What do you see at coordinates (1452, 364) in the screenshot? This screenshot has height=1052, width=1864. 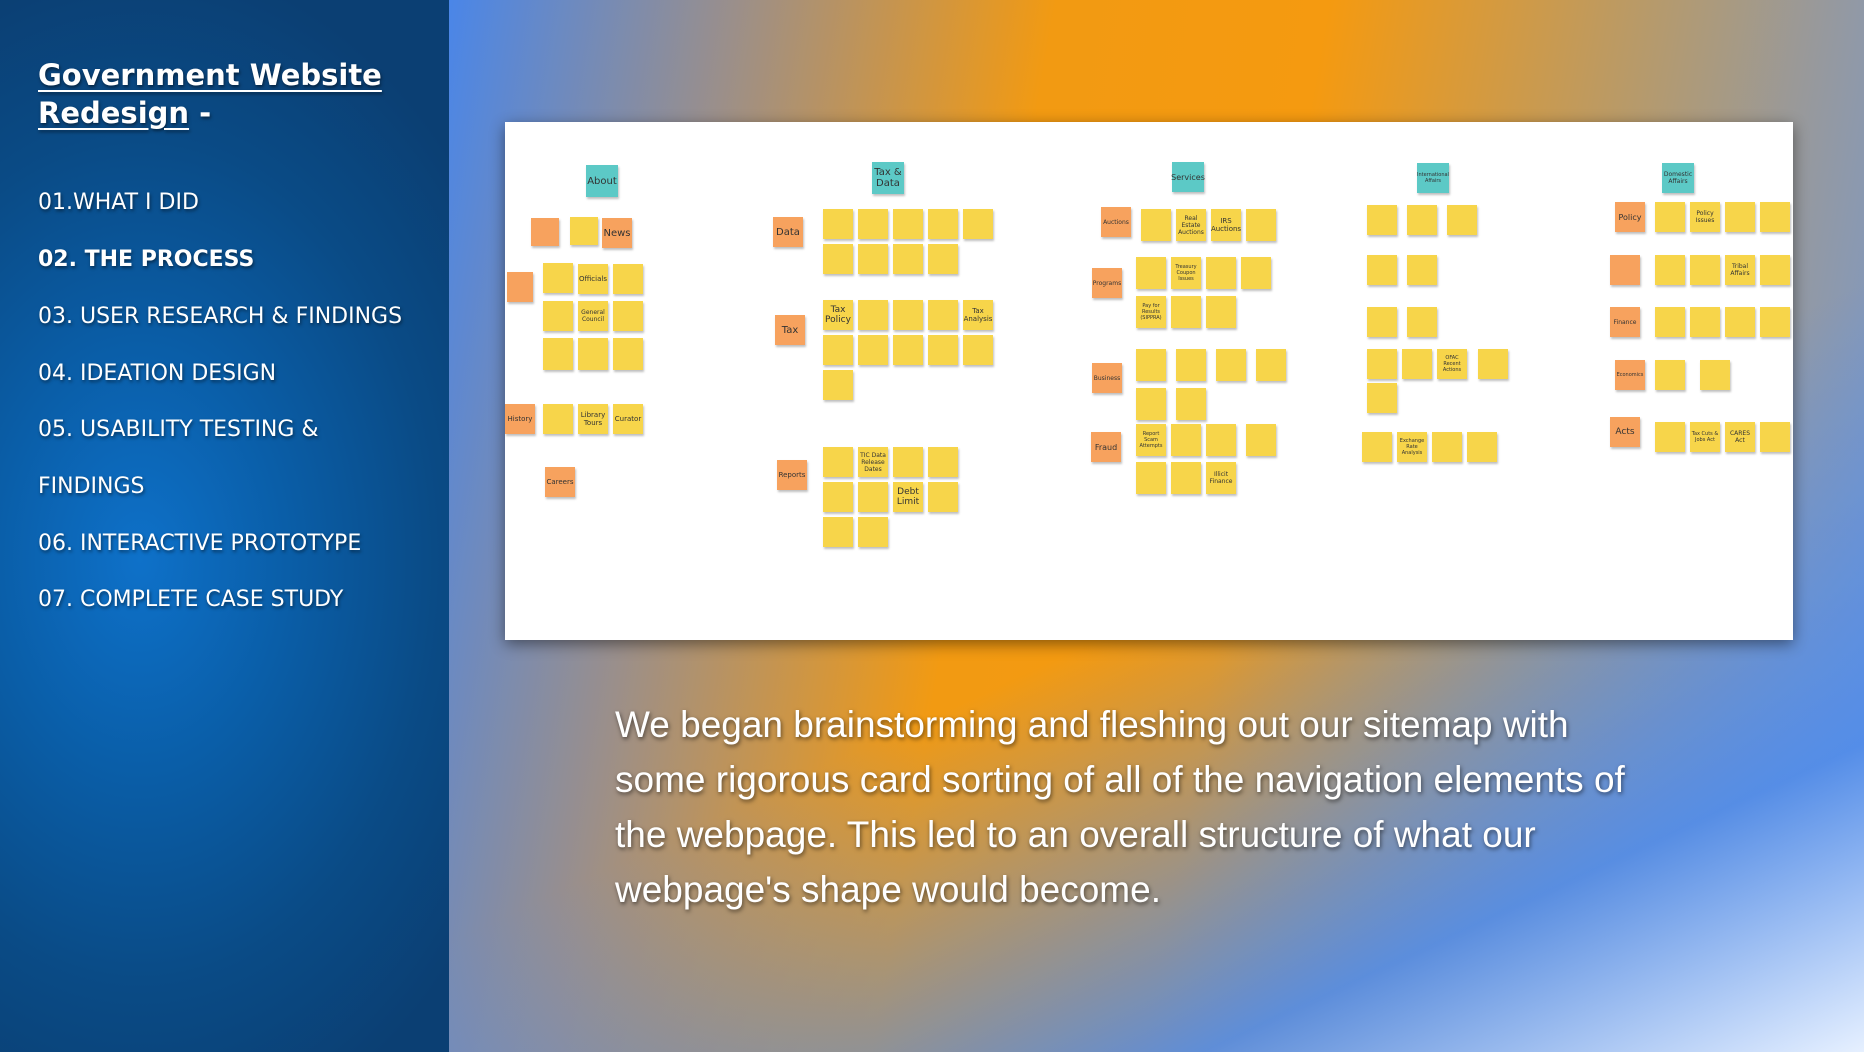 I see `sticky-card-ofac-recent: OFAC Recent Actions` at bounding box center [1452, 364].